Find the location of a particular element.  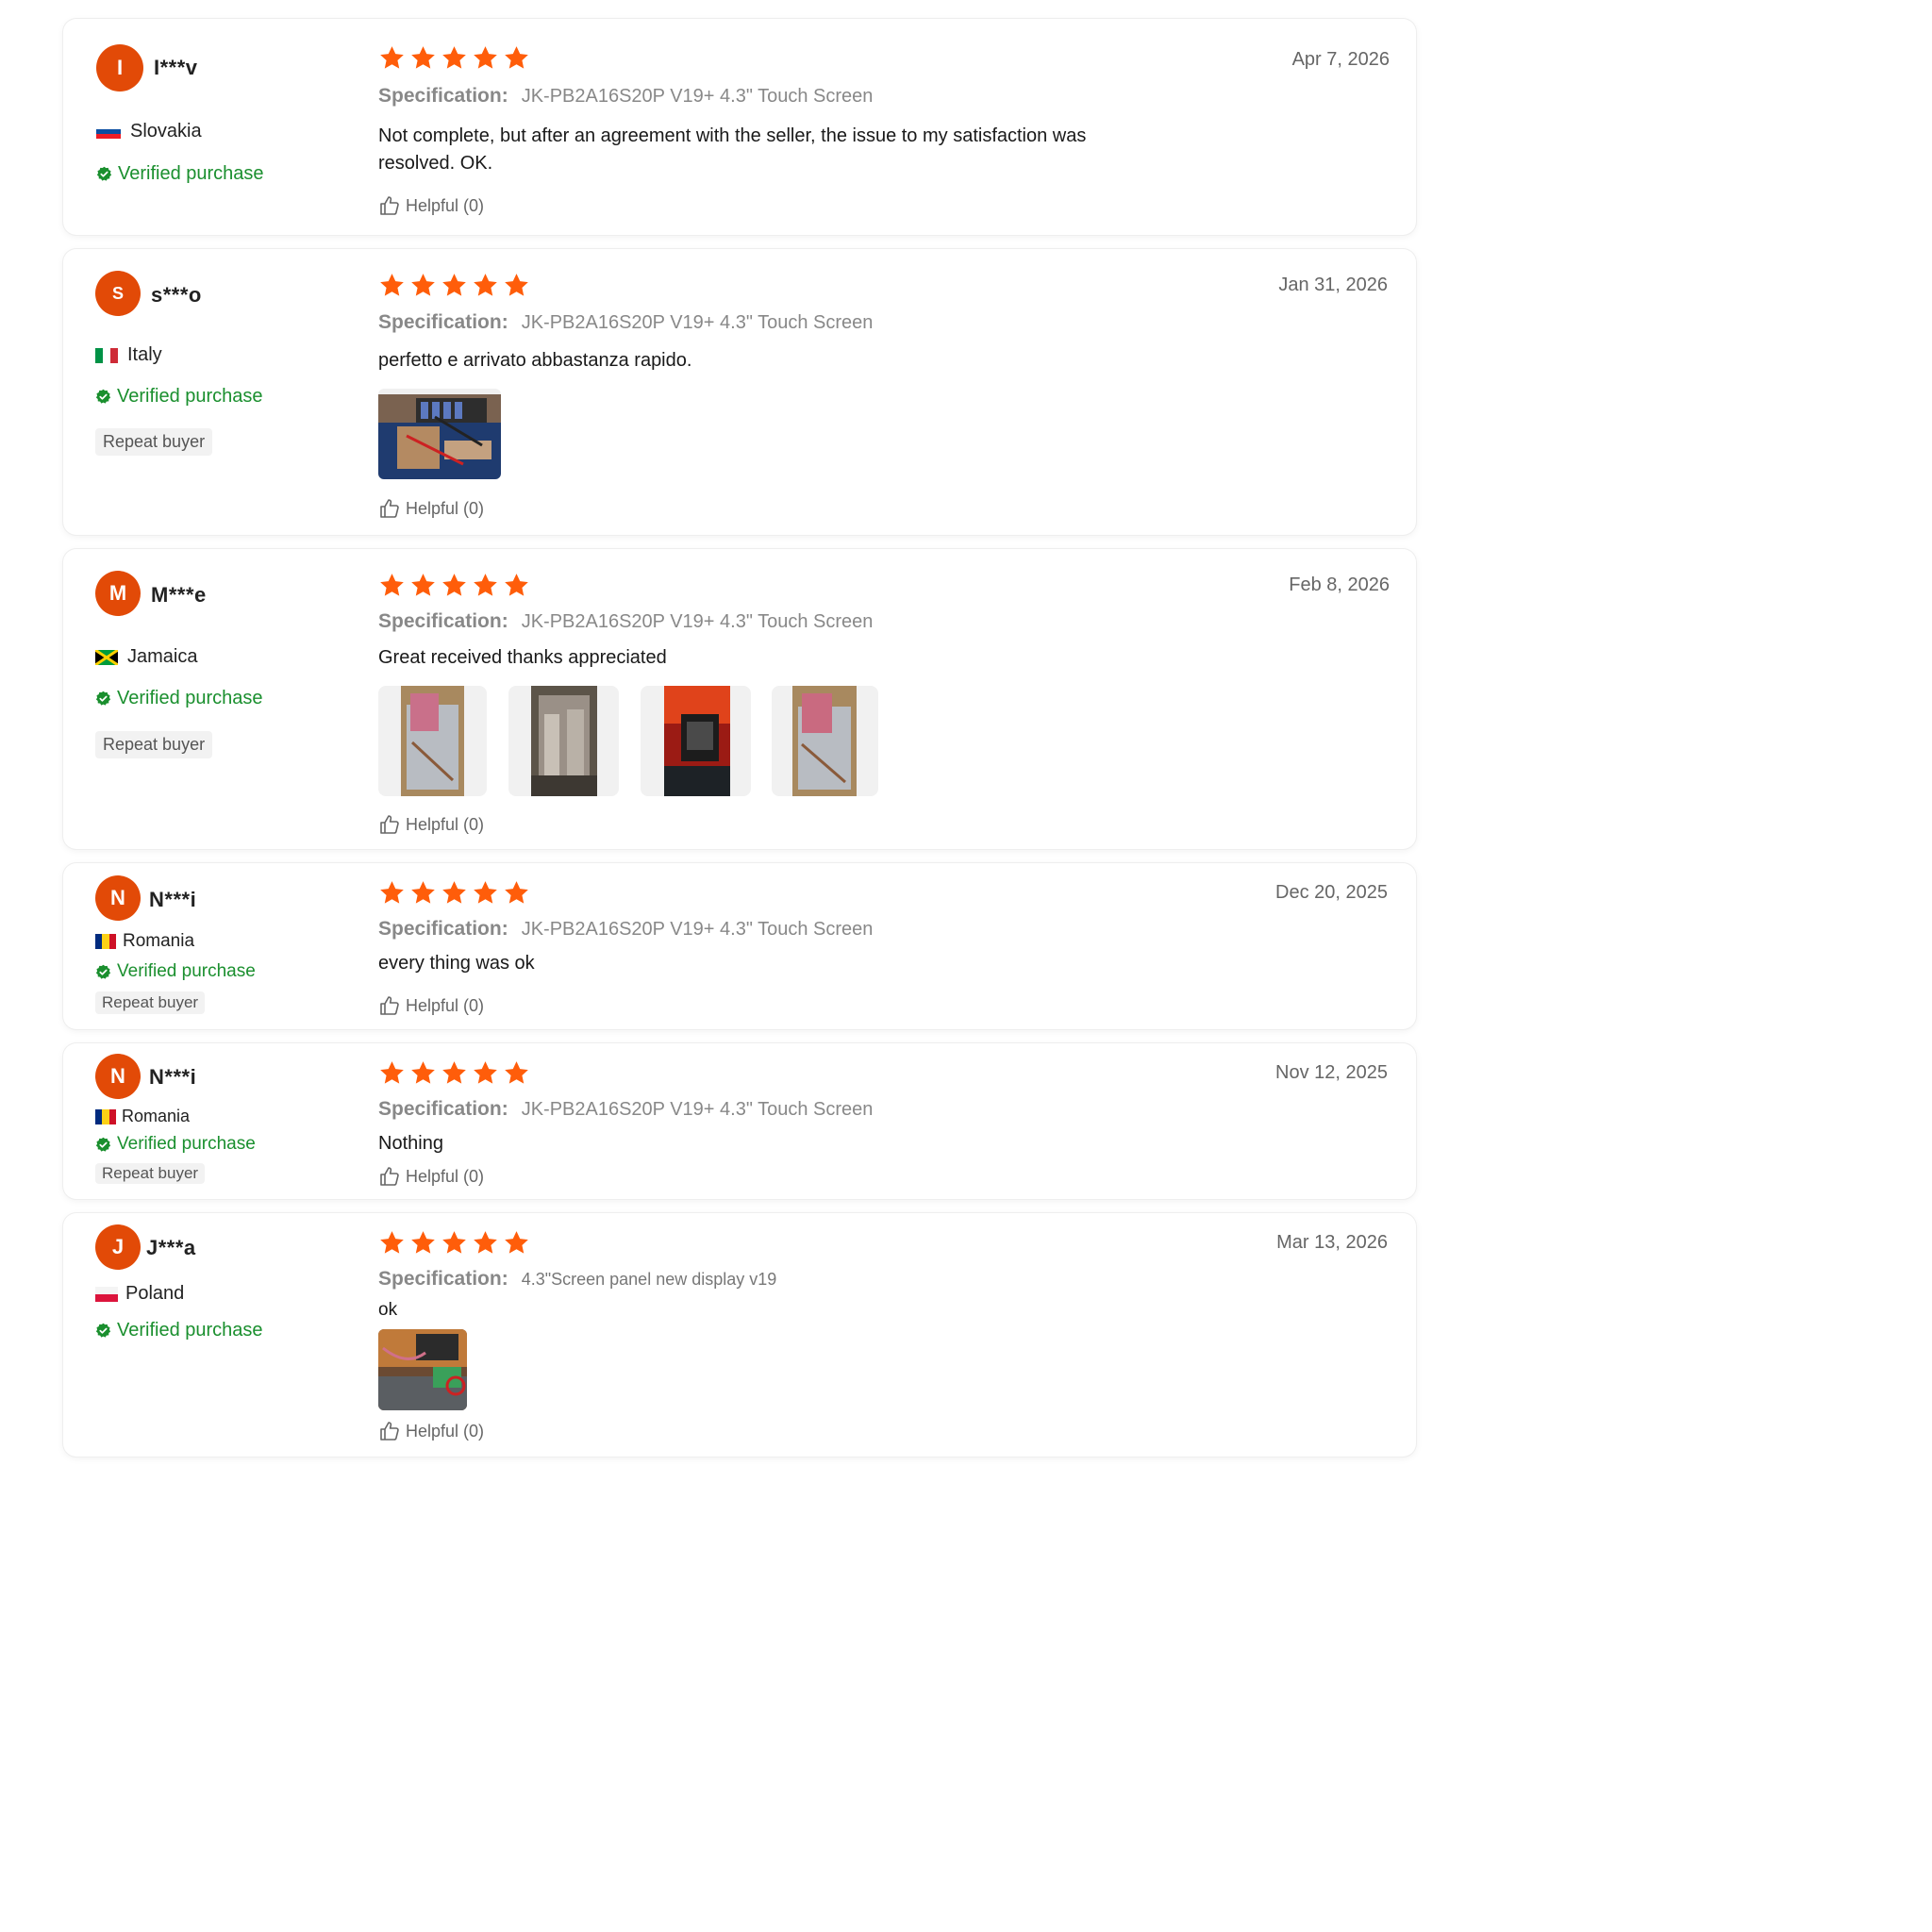

reviewer-name: I***v is located at coordinates (176, 67).